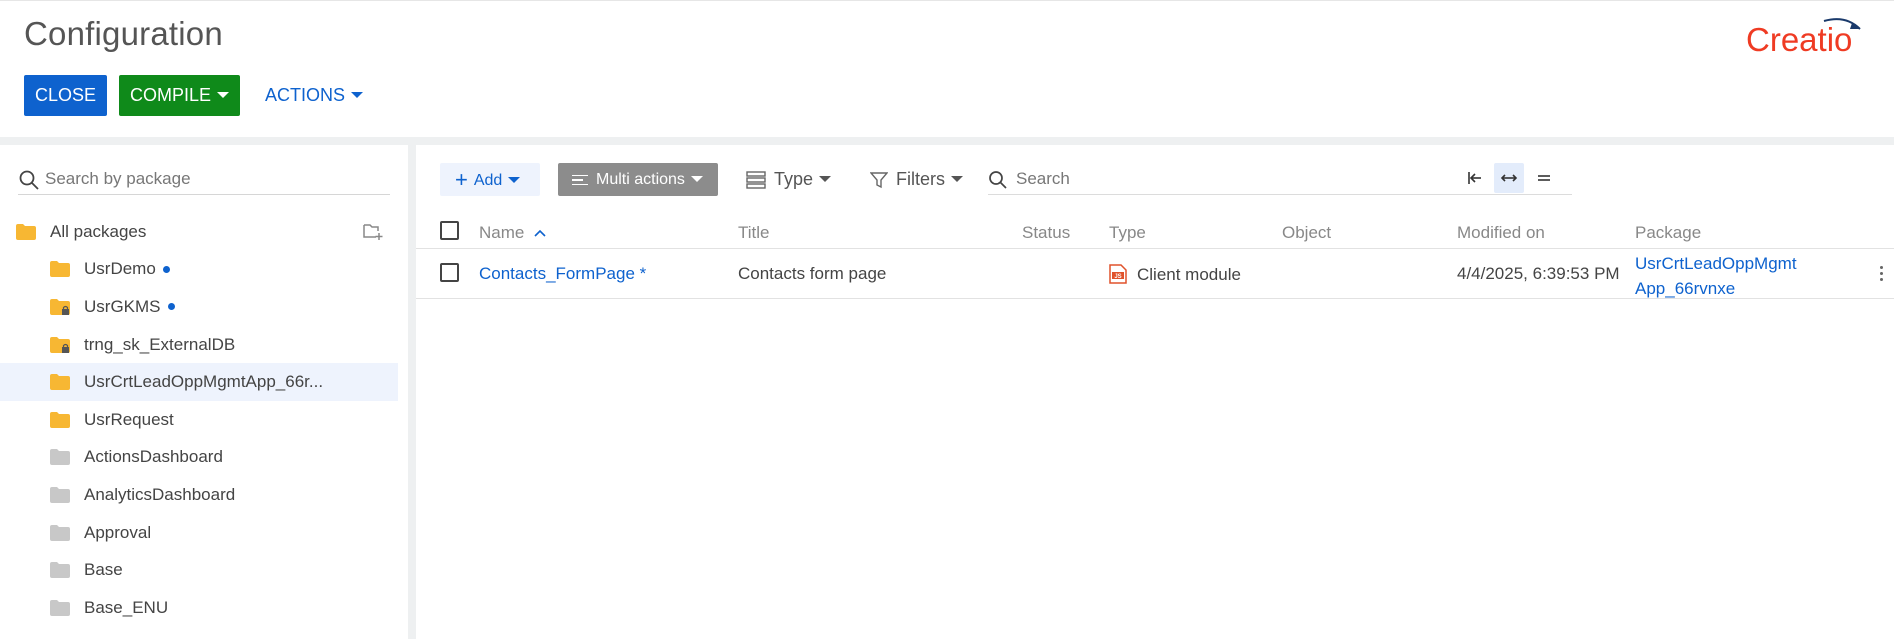 The width and height of the screenshot is (1894, 639). I want to click on page-title: Configuration, so click(123, 33).